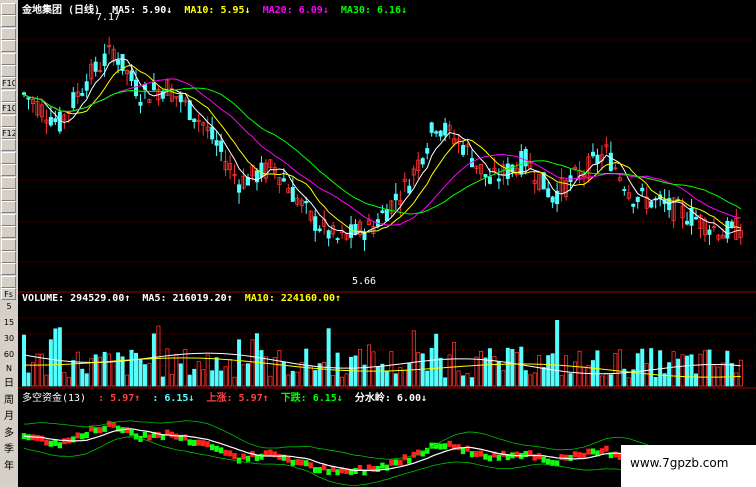  I want to click on toolbar-button-7: F10, so click(8, 83).